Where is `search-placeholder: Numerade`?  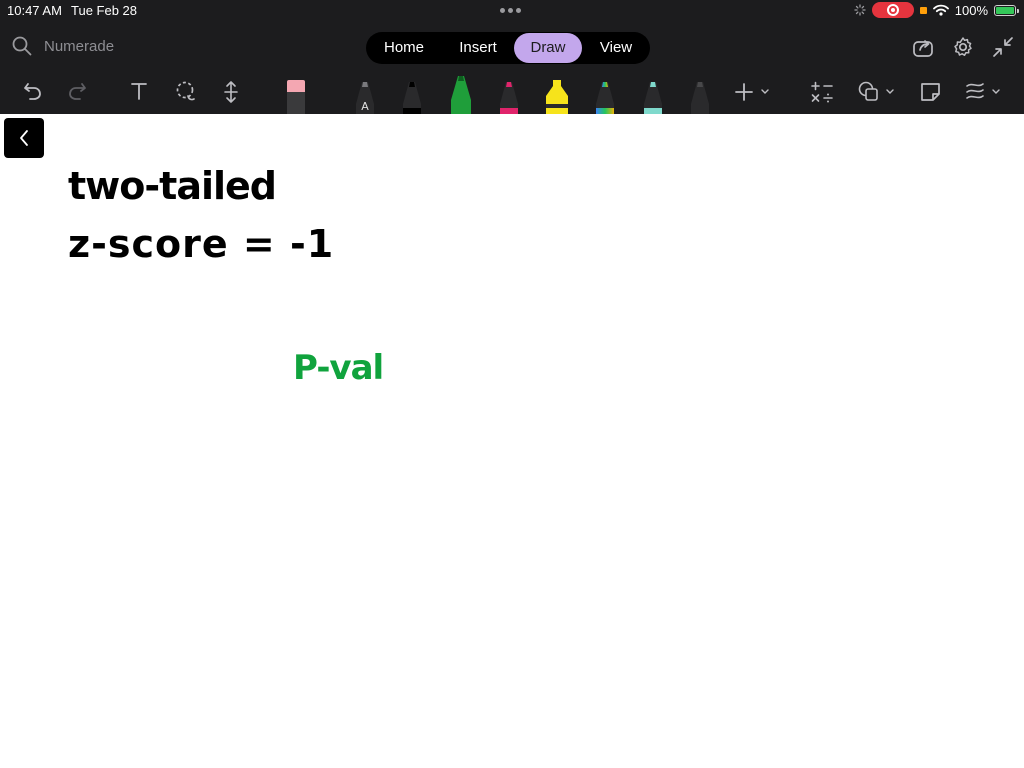
search-placeholder: Numerade is located at coordinates (79, 46).